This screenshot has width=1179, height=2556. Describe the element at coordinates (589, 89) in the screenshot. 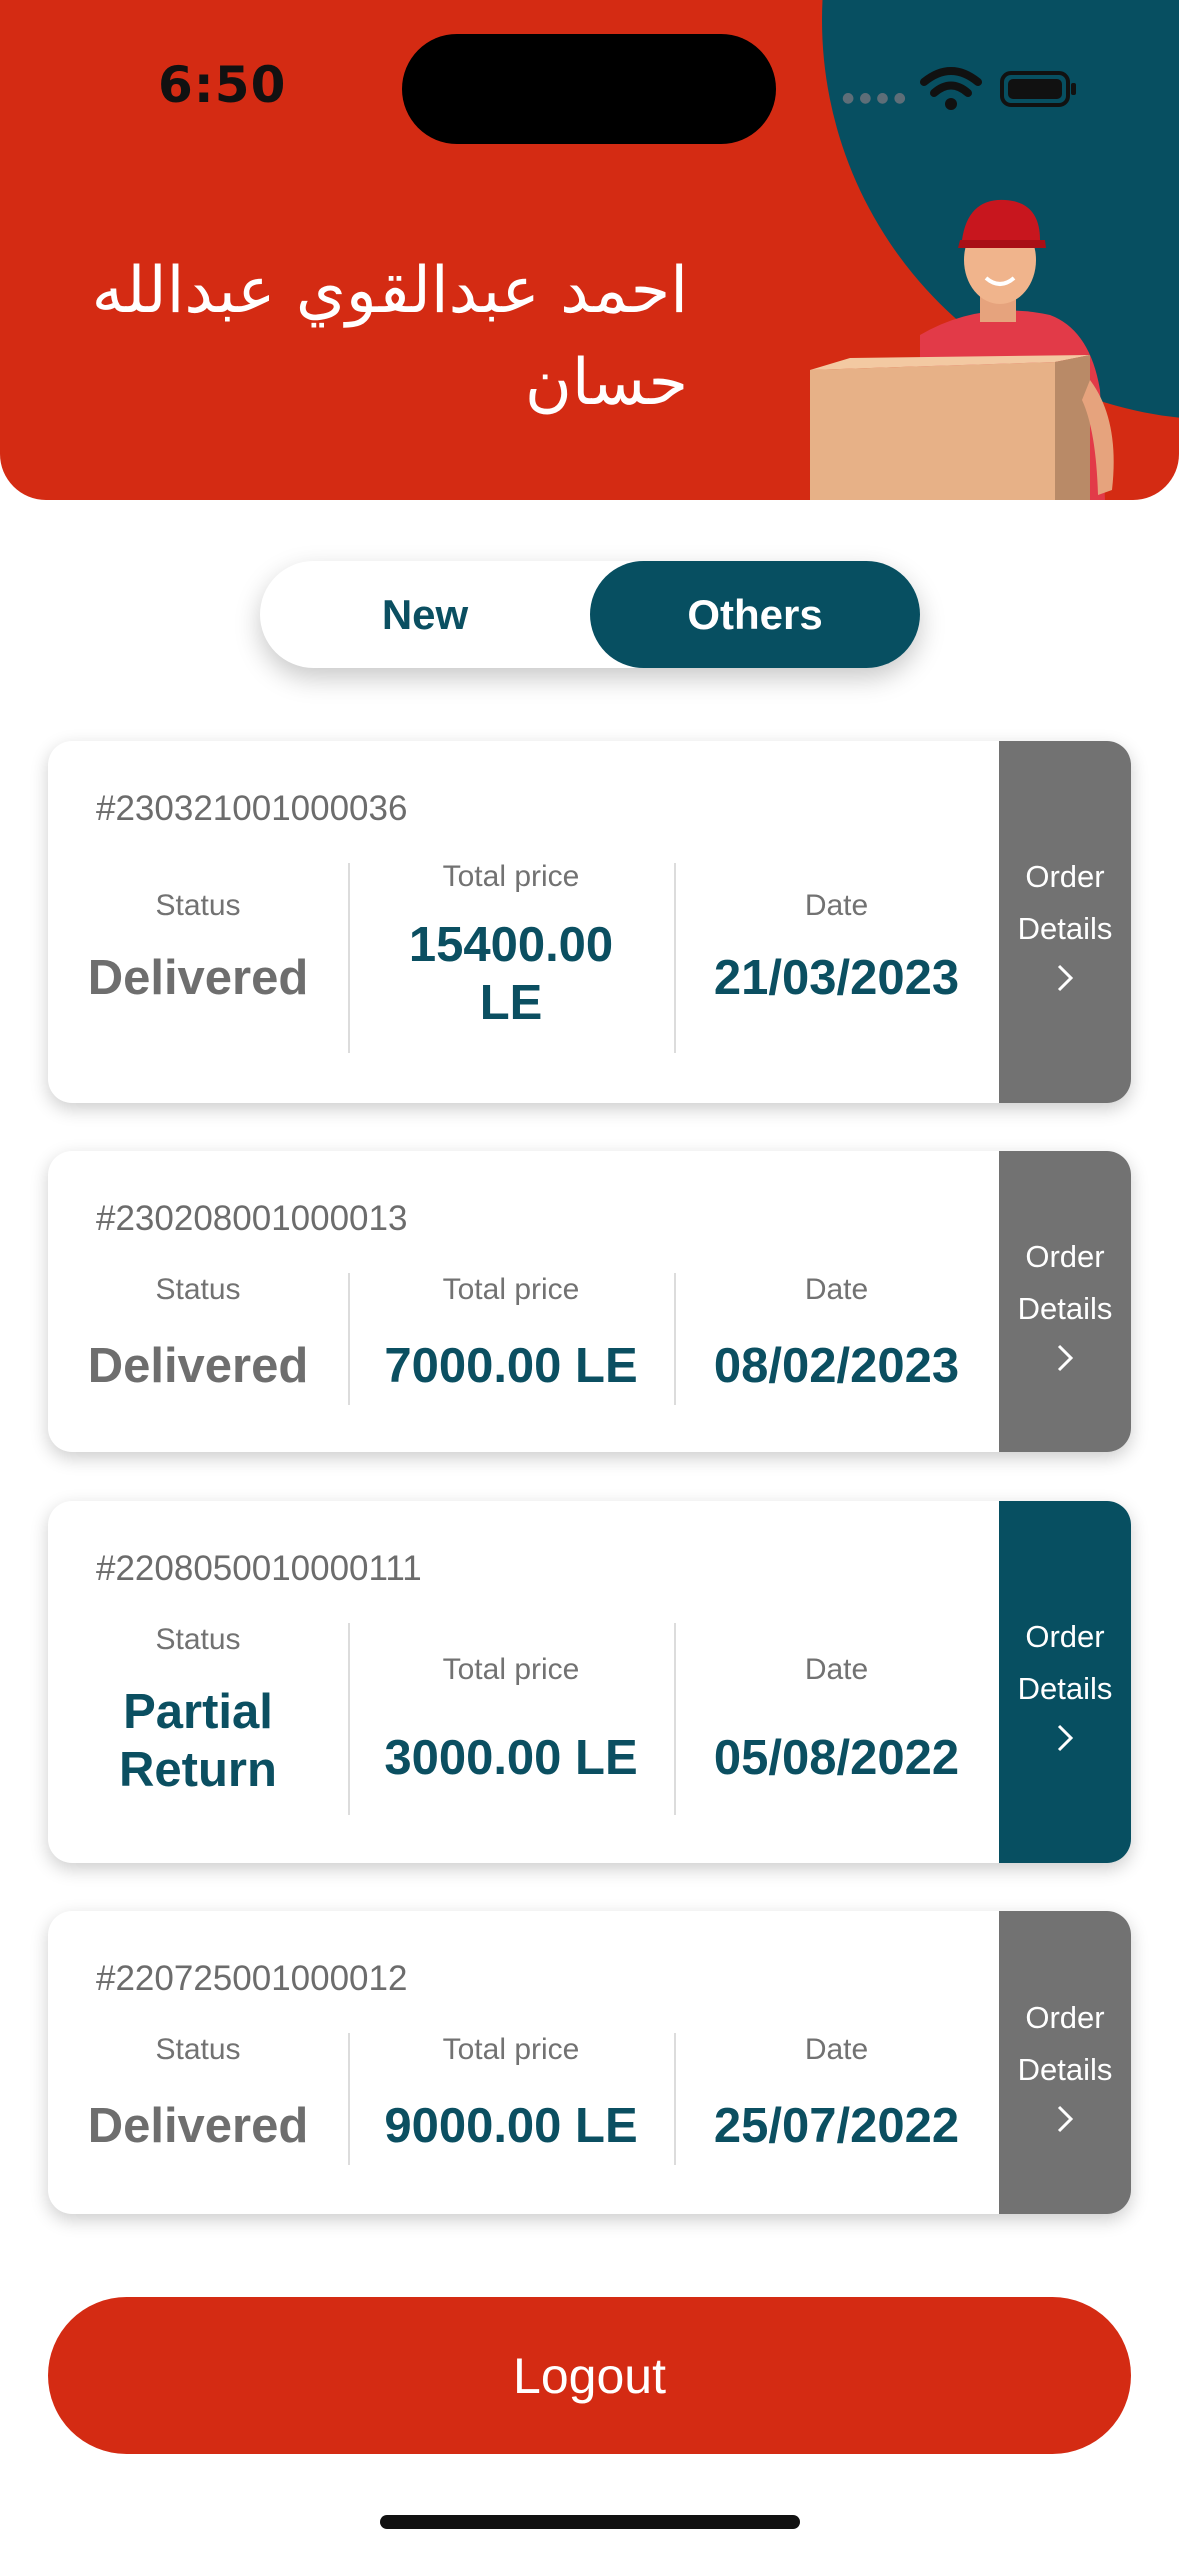

I see `dynamic-island` at that location.